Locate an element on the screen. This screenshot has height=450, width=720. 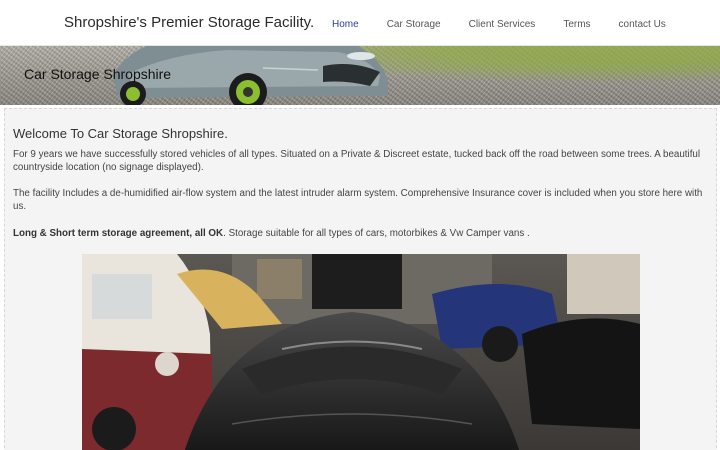
hero-banner: Car Storage Shropshire is located at coordinates (360, 75).